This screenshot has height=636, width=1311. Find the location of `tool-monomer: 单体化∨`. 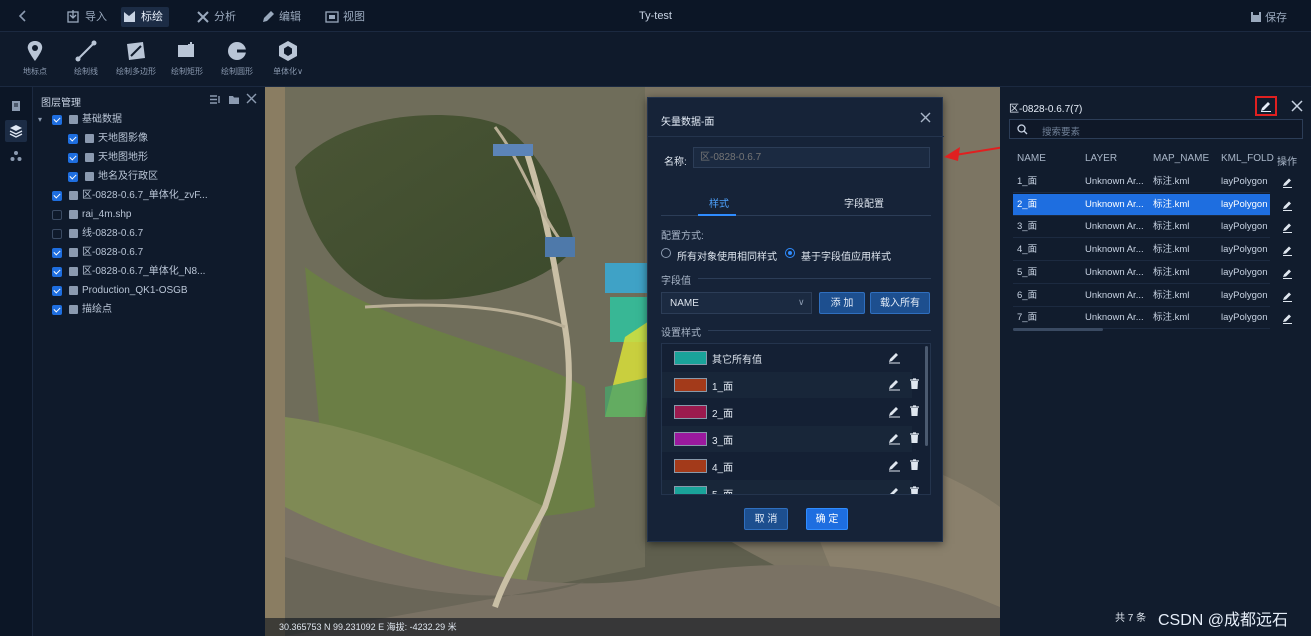

tool-monomer: 单体化∨ is located at coordinates (288, 58).